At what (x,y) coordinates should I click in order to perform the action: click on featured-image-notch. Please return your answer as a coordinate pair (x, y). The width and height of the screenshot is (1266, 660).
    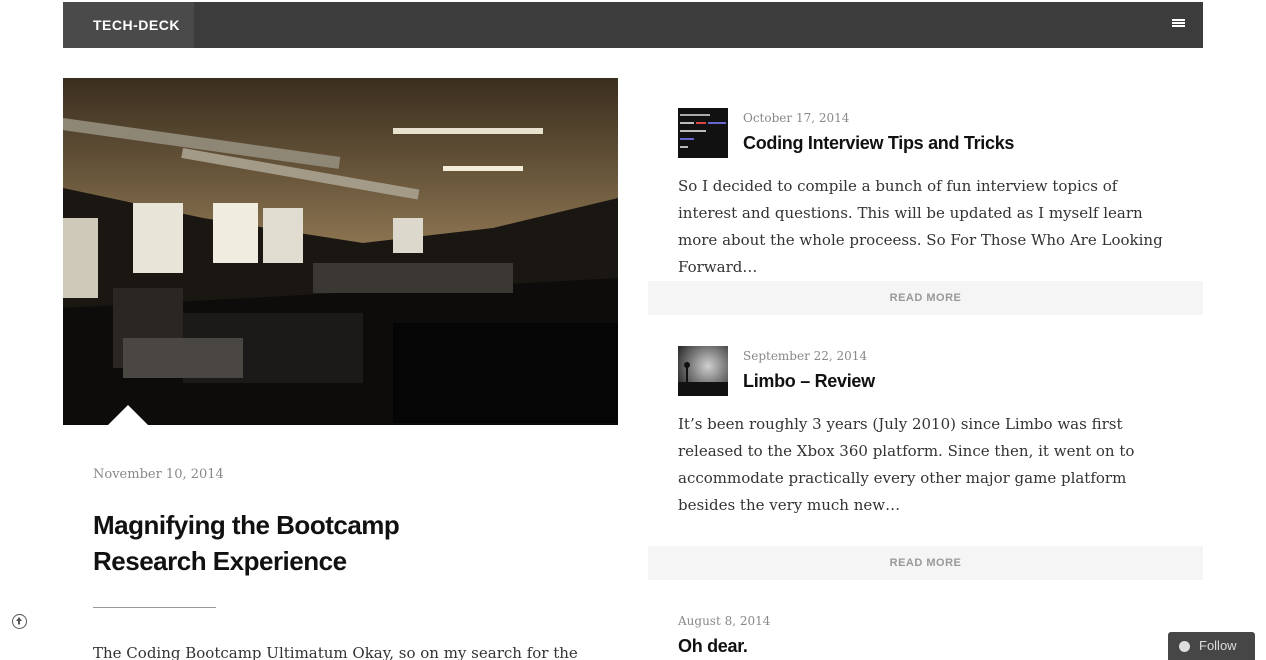
    Looking at the image, I should click on (128, 415).